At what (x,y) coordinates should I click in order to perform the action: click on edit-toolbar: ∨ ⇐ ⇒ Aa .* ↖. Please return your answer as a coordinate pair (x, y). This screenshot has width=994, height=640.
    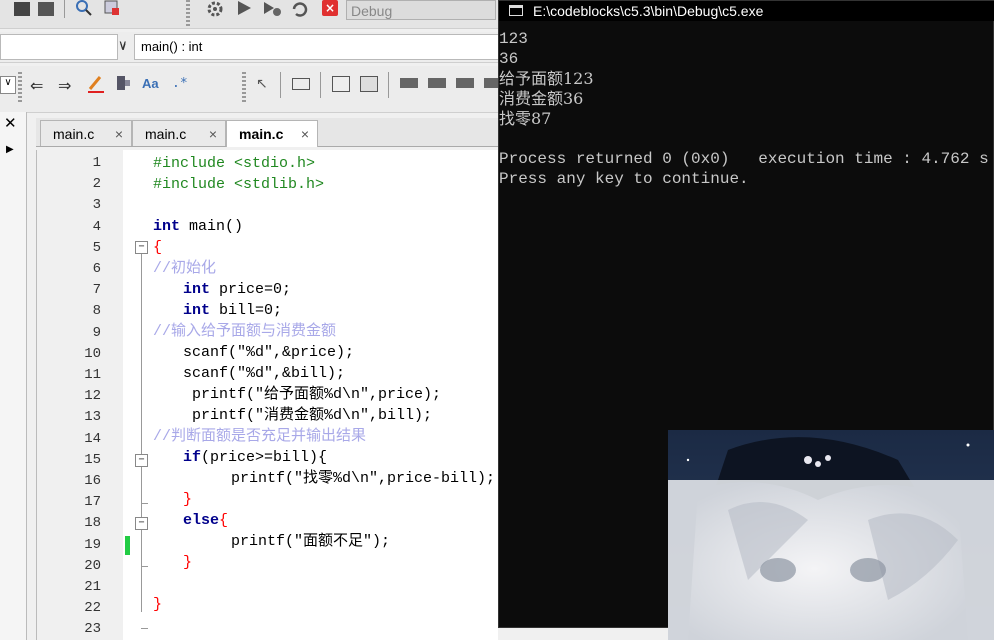
    Looking at the image, I should click on (250, 89).